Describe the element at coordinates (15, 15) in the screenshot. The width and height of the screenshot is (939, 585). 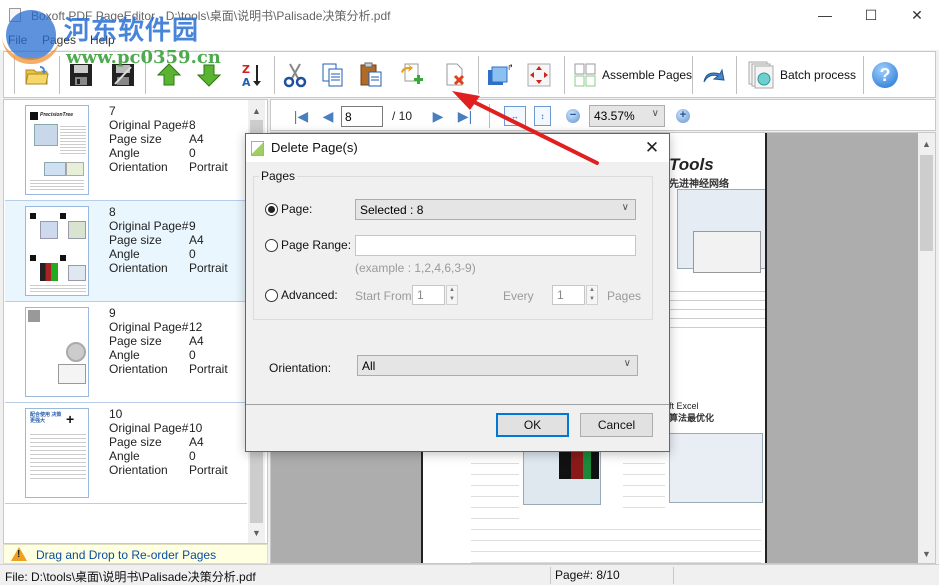
I see `app-icon` at that location.